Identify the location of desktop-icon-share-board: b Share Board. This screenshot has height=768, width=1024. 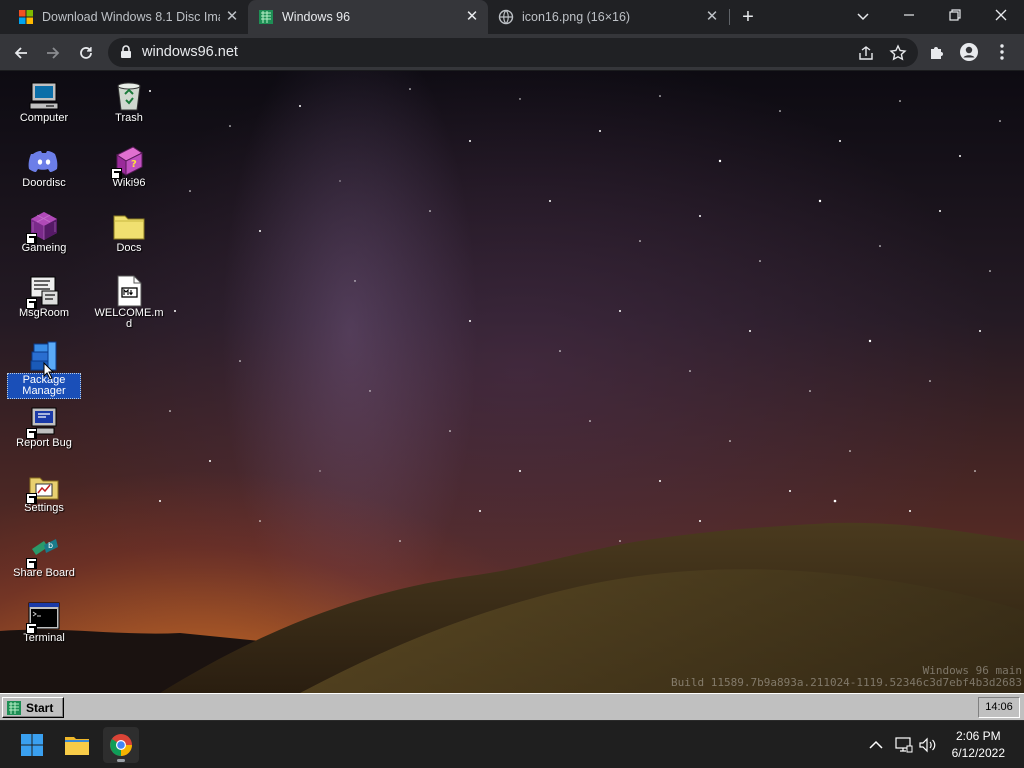
(44, 557).